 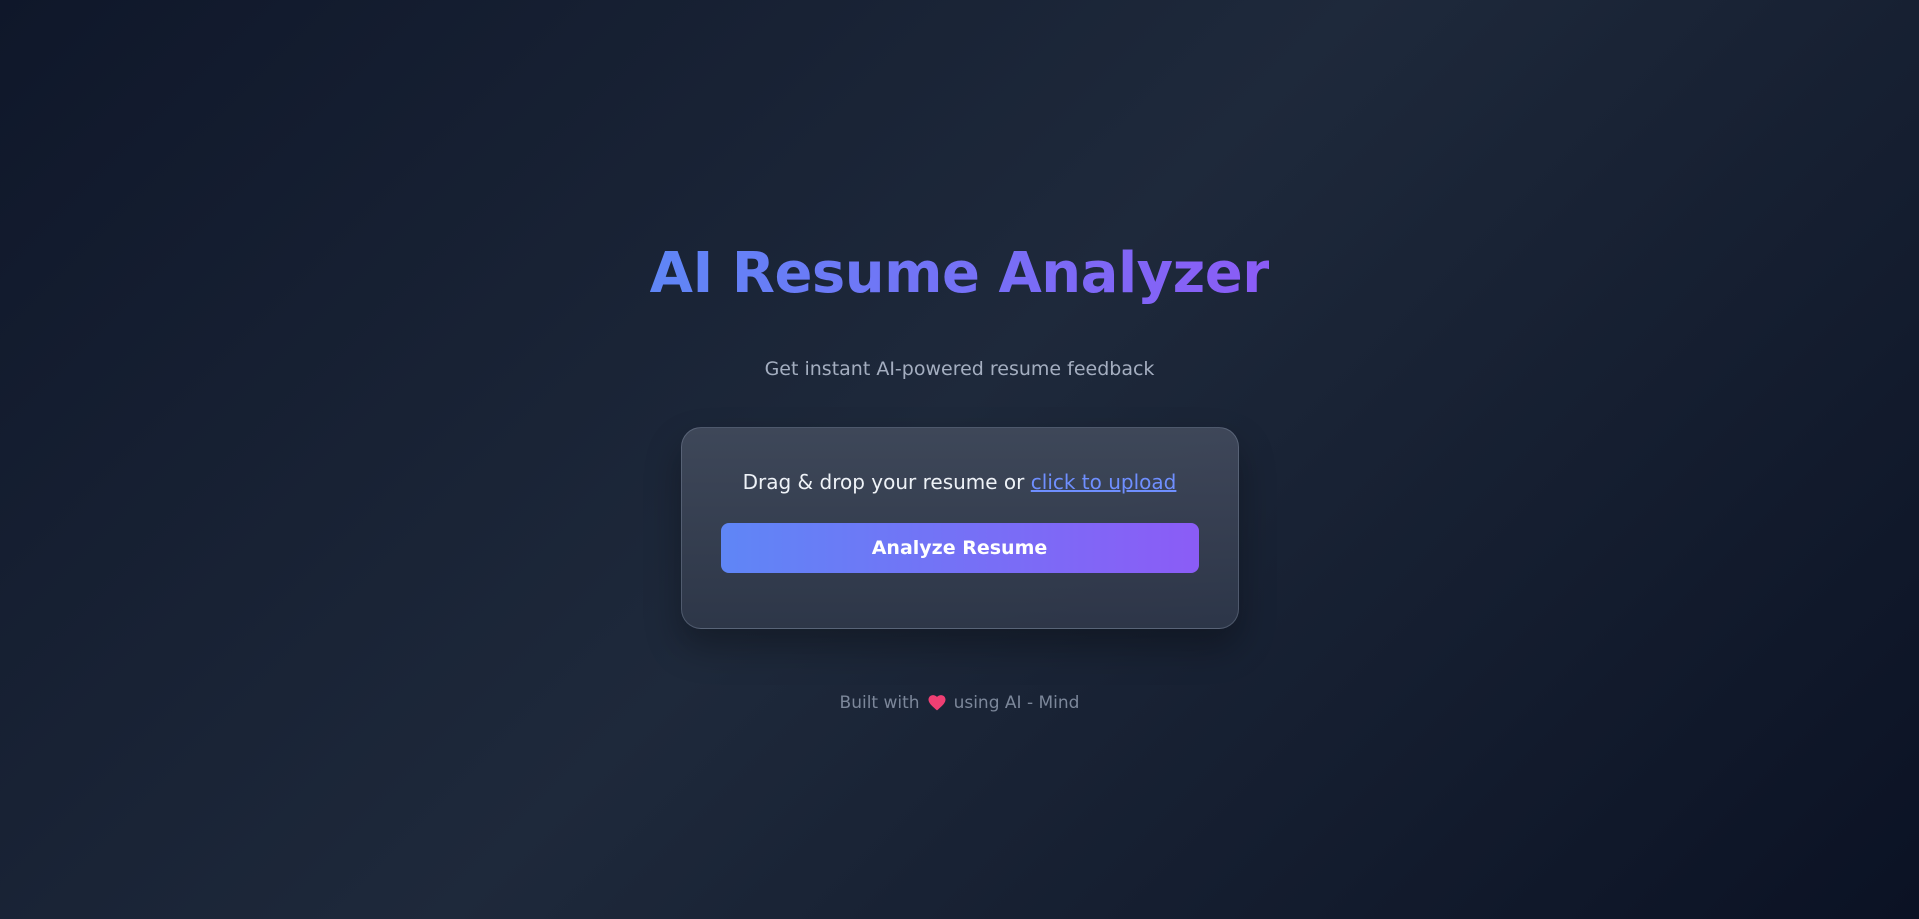 What do you see at coordinates (1016, 702) in the screenshot?
I see `footer-using-ai: using AI - Mind` at bounding box center [1016, 702].